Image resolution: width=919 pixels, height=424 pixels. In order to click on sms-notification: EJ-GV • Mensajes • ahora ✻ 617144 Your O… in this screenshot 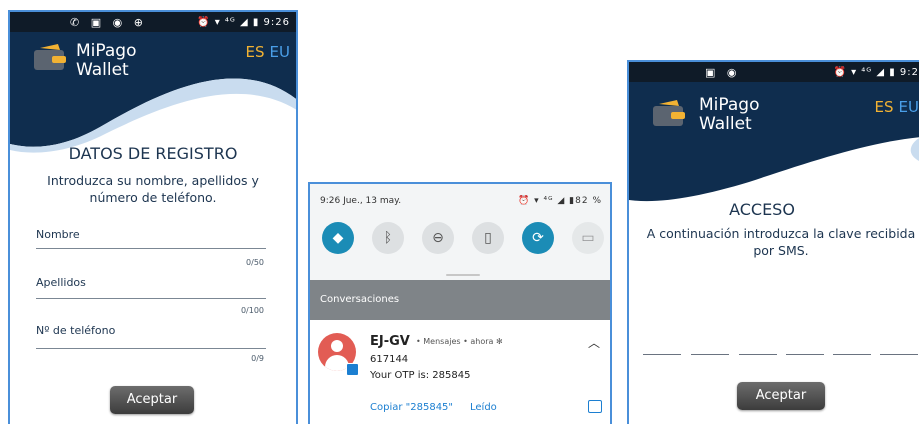, I will do `click(460, 372)`.